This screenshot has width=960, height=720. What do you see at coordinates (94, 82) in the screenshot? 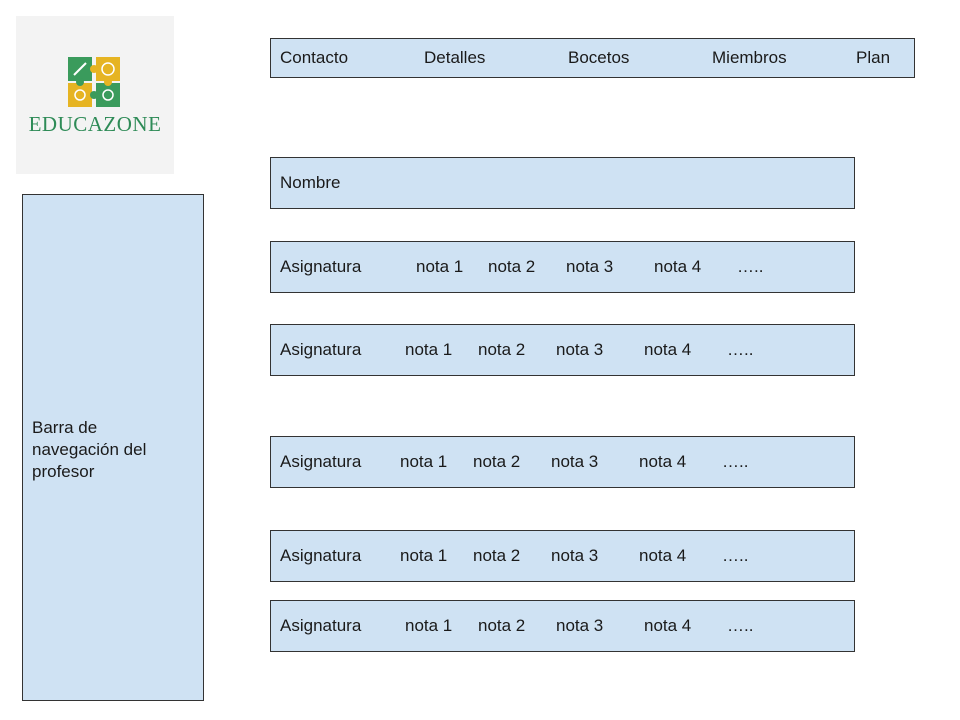
I see `puzzle-logo-icon` at bounding box center [94, 82].